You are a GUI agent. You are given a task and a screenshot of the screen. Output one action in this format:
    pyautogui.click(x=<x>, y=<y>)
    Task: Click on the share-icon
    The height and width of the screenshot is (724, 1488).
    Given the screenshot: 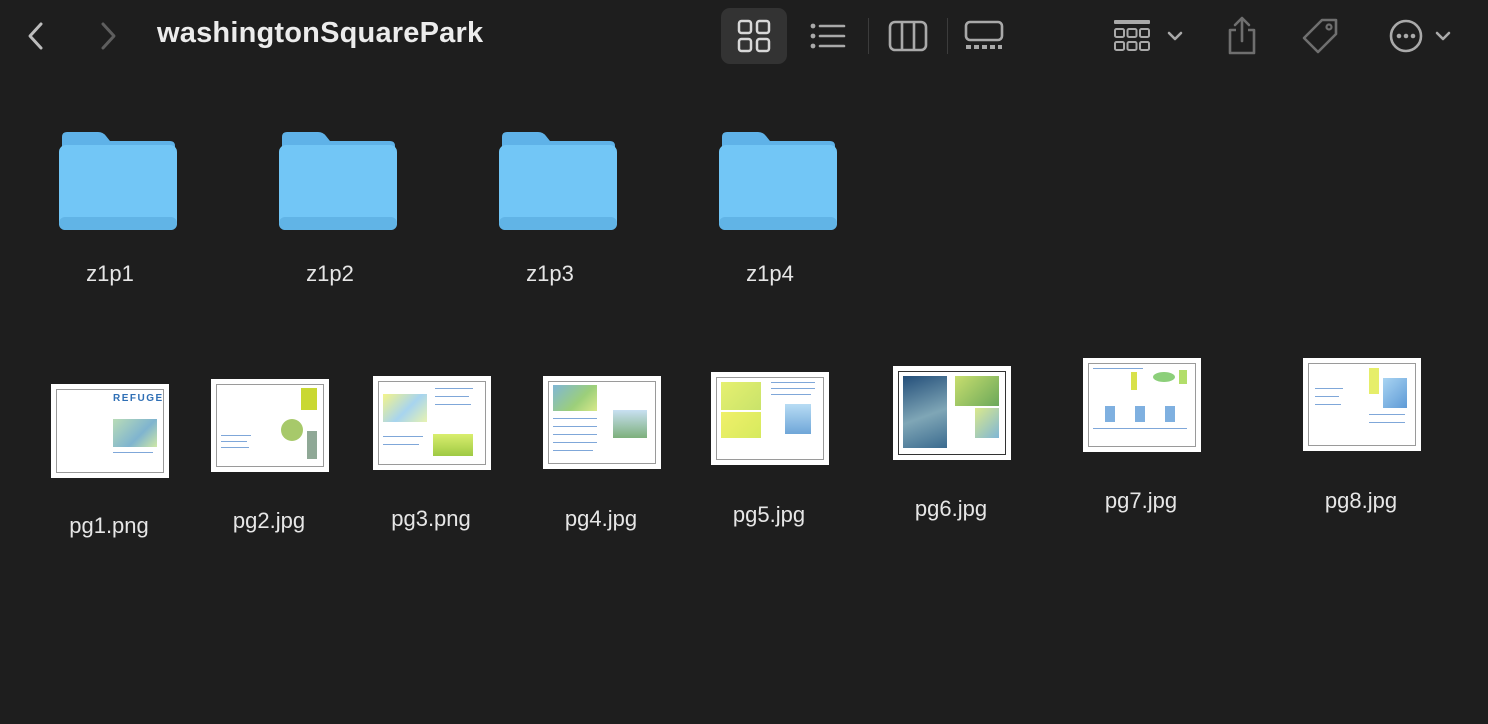 What is the action you would take?
    pyautogui.click(x=1242, y=35)
    